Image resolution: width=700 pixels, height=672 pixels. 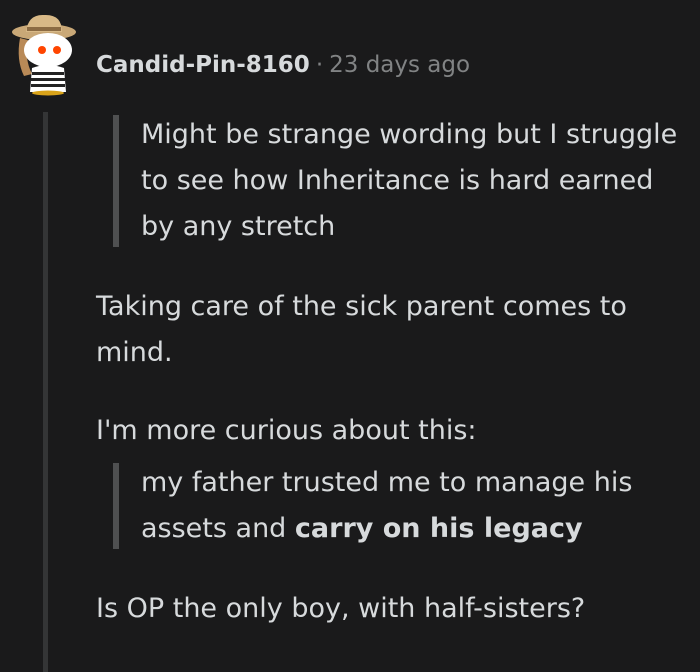 What do you see at coordinates (286, 430) in the screenshot?
I see `comment-paragraph: I'm more curious about this:` at bounding box center [286, 430].